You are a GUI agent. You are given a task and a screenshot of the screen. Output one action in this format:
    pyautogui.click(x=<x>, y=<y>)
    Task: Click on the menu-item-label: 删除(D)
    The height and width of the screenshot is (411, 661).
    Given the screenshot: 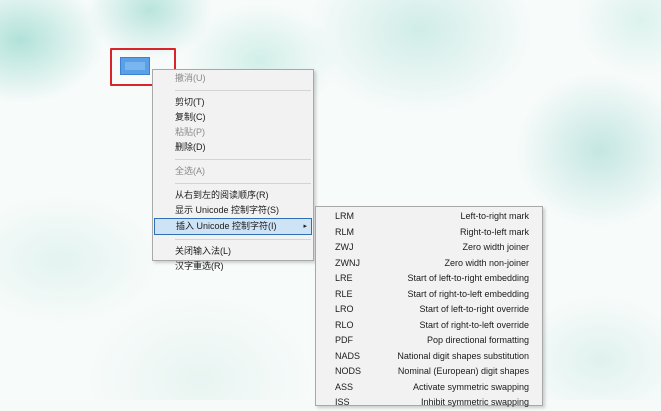 What is the action you would take?
    pyautogui.click(x=190, y=147)
    